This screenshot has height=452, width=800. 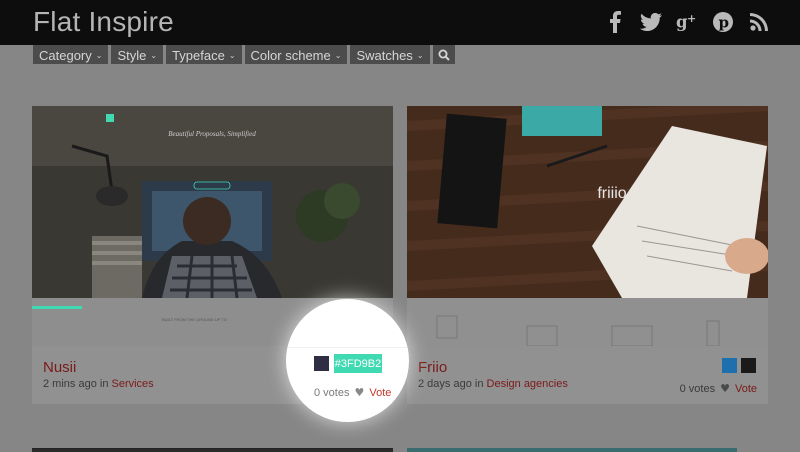 I want to click on spotlight-magnifier: #3FD9B2 0 votes ♥ Vote, so click(x=347, y=360).